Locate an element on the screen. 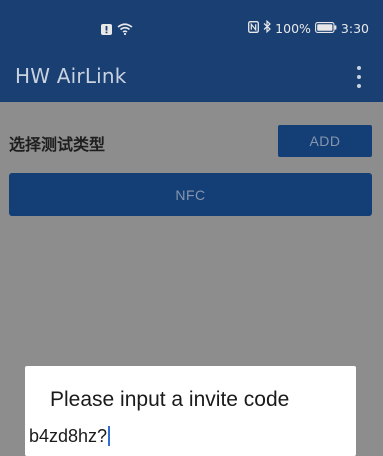  battery-icon is located at coordinates (325, 28).